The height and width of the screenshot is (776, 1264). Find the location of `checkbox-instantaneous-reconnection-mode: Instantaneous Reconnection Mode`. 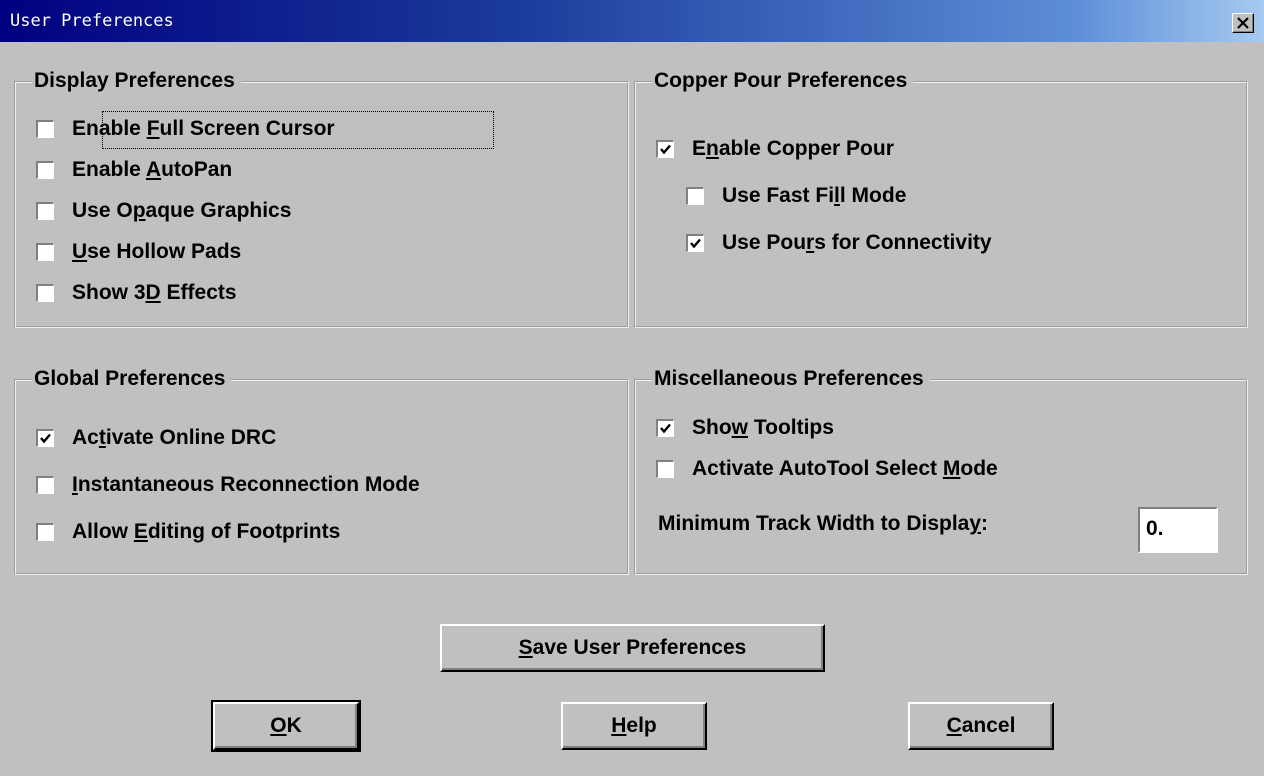

checkbox-instantaneous-reconnection-mode: Instantaneous Reconnection Mode is located at coordinates (228, 485).